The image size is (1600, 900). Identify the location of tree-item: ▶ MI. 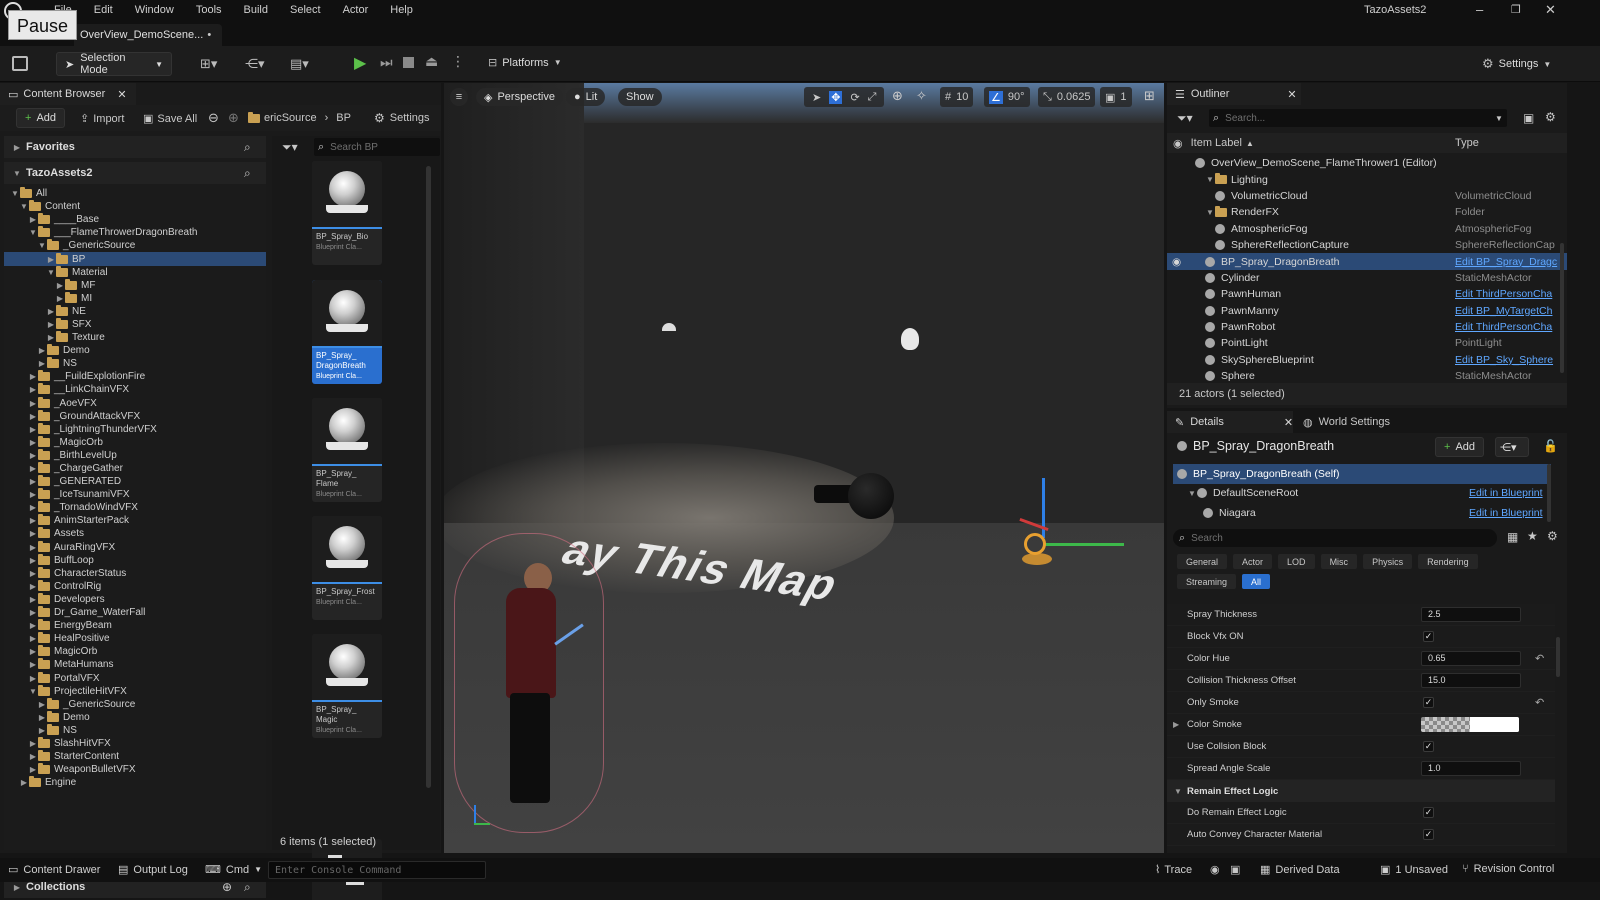
(135, 298).